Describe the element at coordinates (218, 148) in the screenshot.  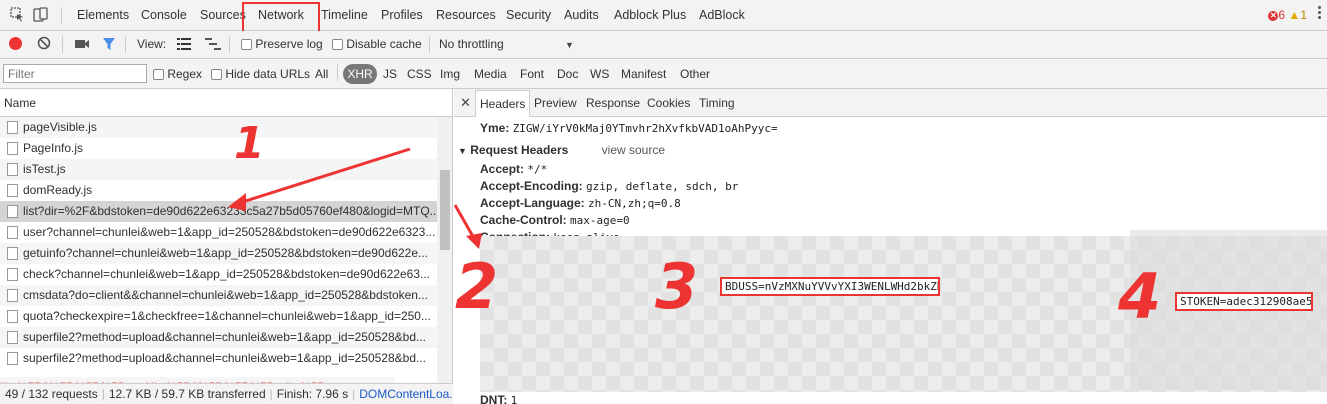
I see `request-row: PageInfo.js` at that location.